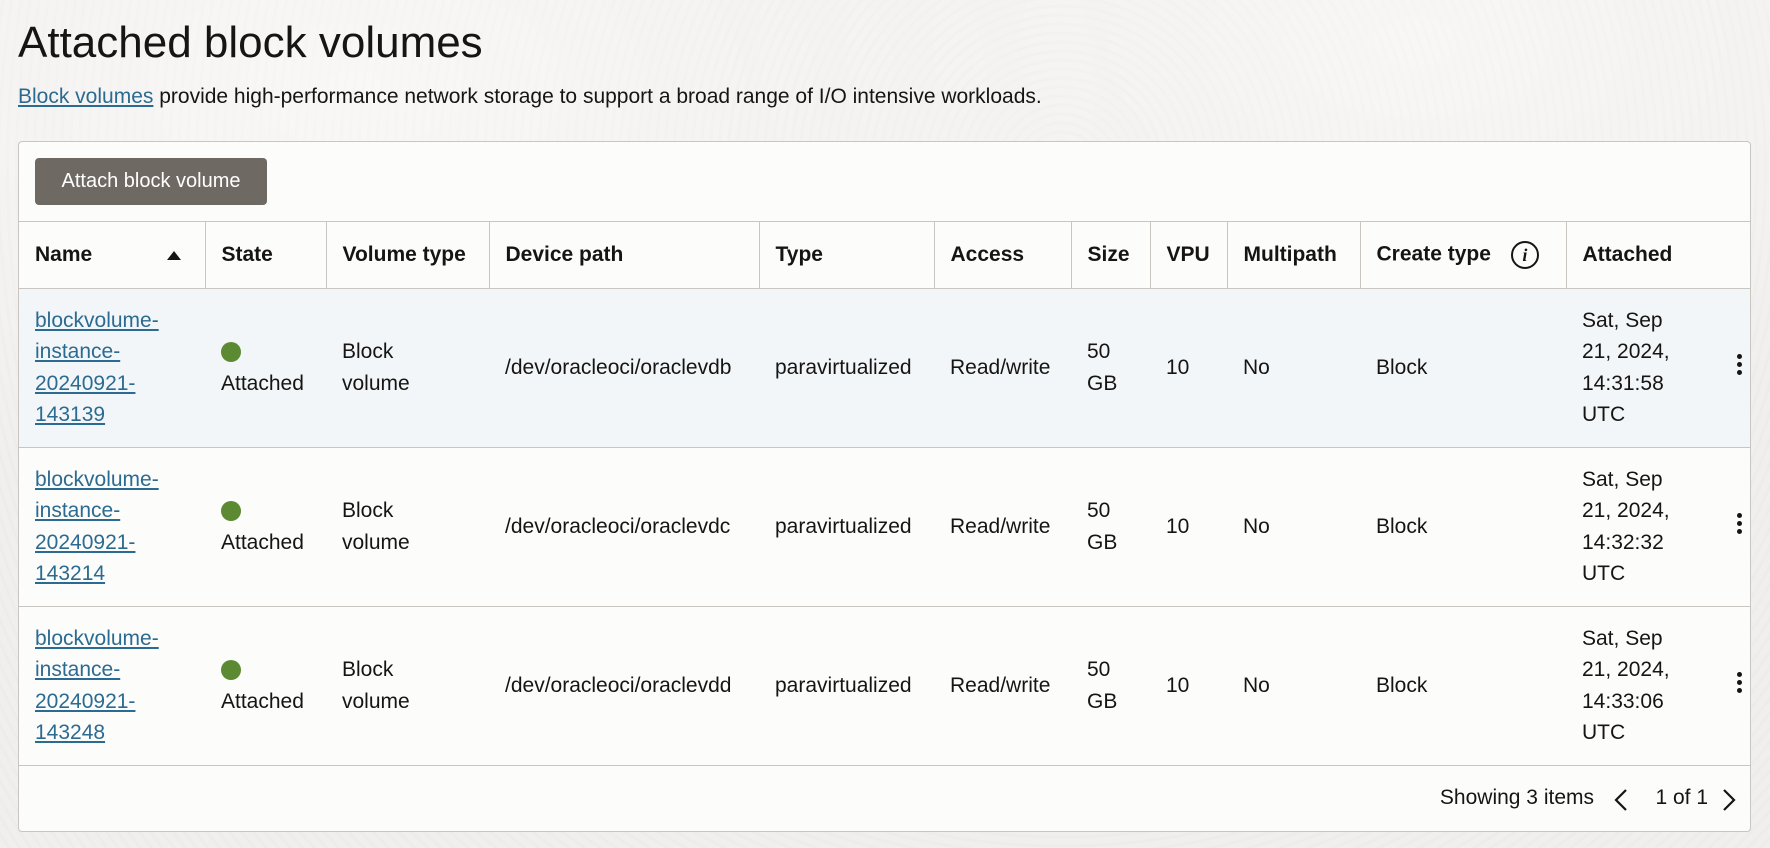 The height and width of the screenshot is (848, 1770). Describe the element at coordinates (884, 182) in the screenshot. I see `toolbar: Attach block volume` at that location.